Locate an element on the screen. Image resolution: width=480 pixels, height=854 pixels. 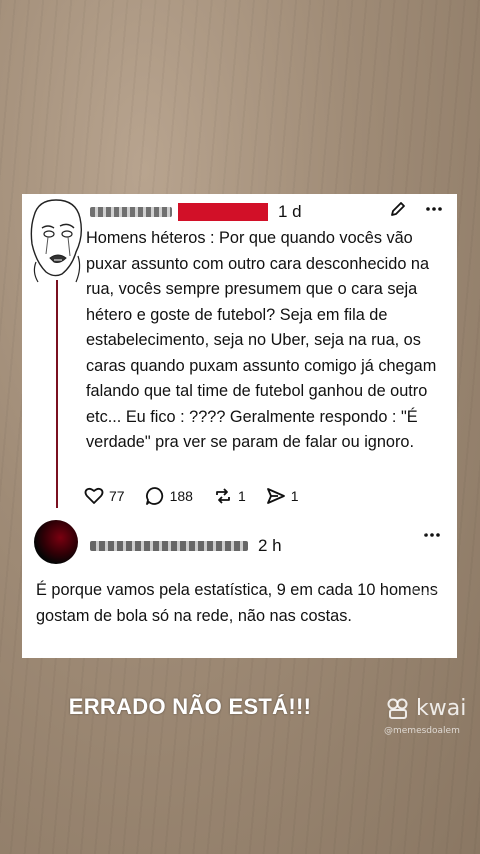
side-actions is located at coordinates (425, 581).